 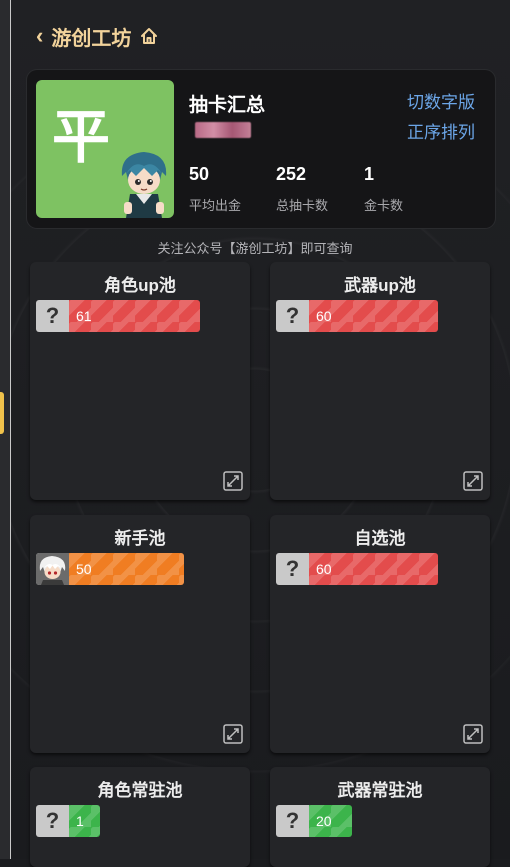 I want to click on stat-gold-count: 1 金卡数, so click(x=383, y=189).